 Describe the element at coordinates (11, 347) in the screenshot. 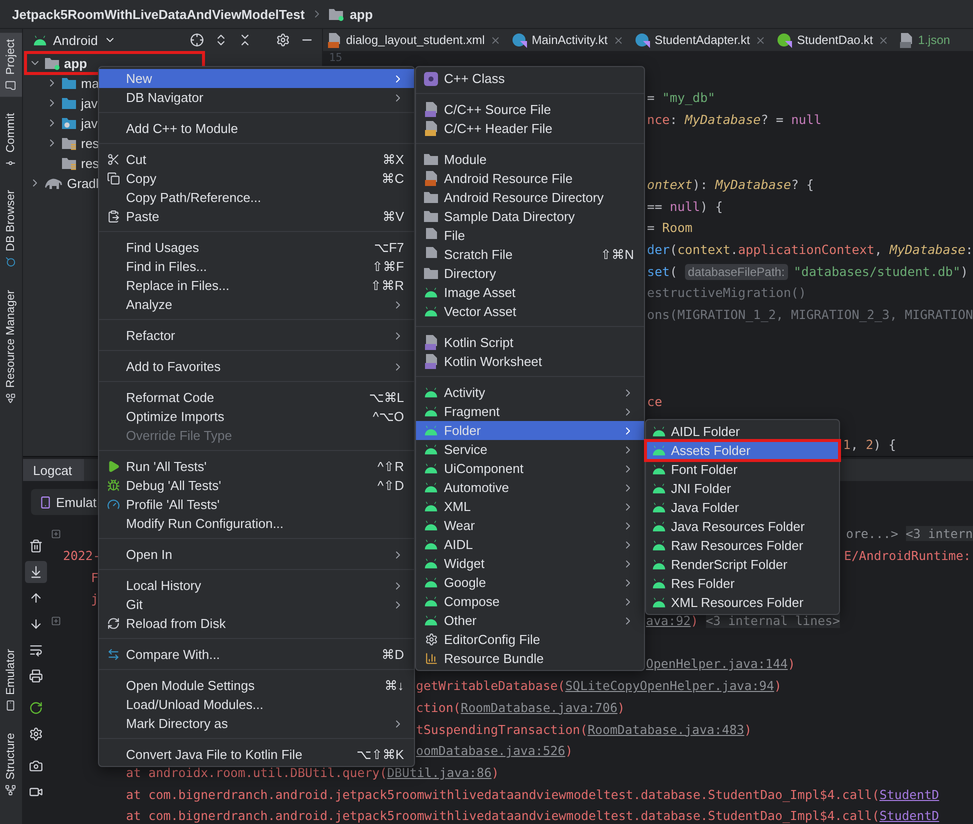

I see `tool-window-button: Resource Manager` at that location.